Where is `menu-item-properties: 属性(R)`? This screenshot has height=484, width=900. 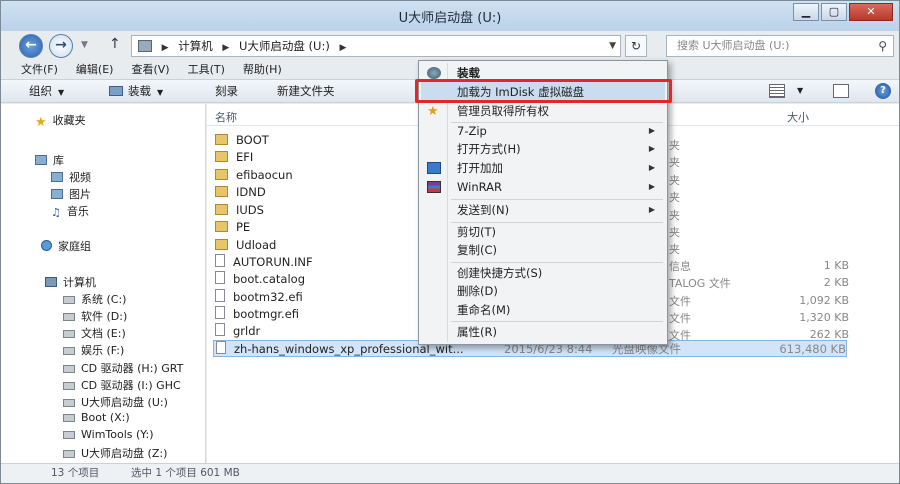 menu-item-properties: 属性(R) is located at coordinates (543, 332).